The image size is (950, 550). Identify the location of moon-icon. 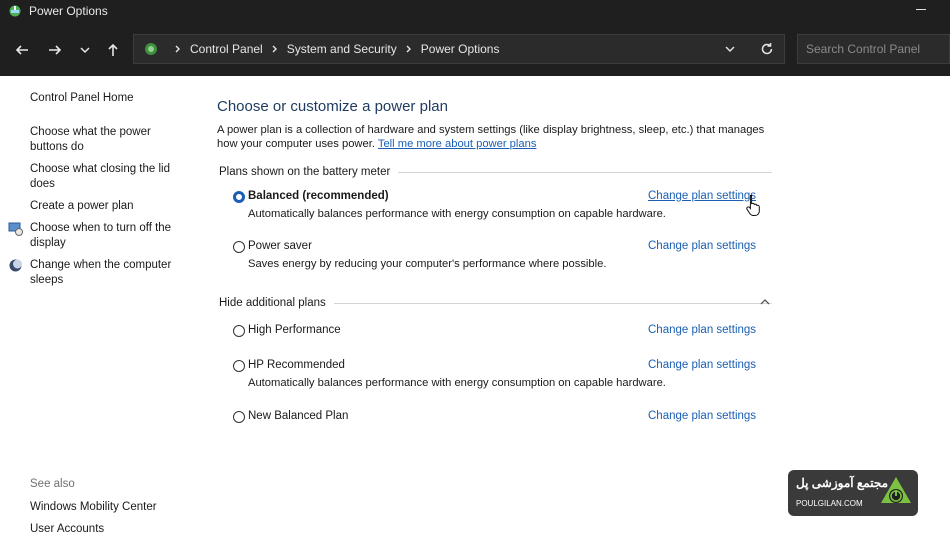
(15, 265).